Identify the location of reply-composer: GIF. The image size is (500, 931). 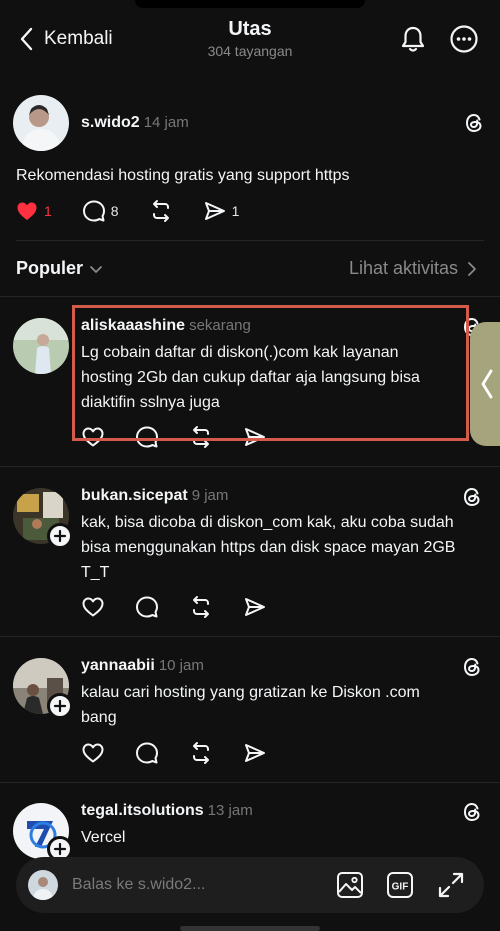
(250, 885).